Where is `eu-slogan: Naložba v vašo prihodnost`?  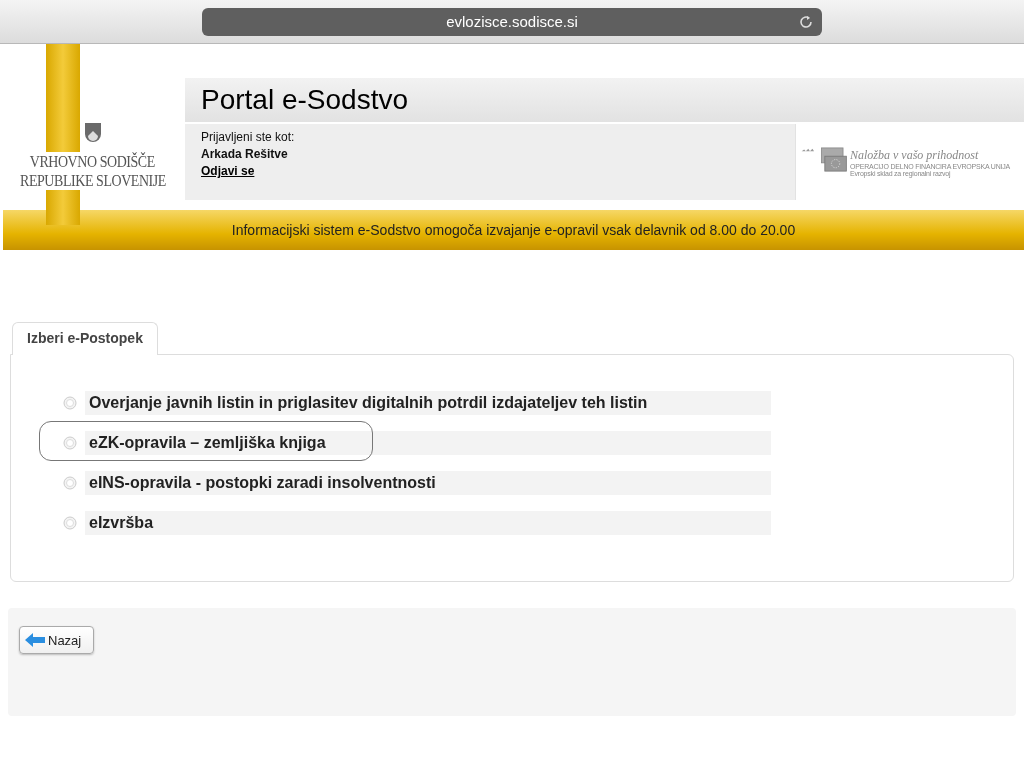
eu-slogan: Naložba v vašo prihodnost is located at coordinates (915, 155).